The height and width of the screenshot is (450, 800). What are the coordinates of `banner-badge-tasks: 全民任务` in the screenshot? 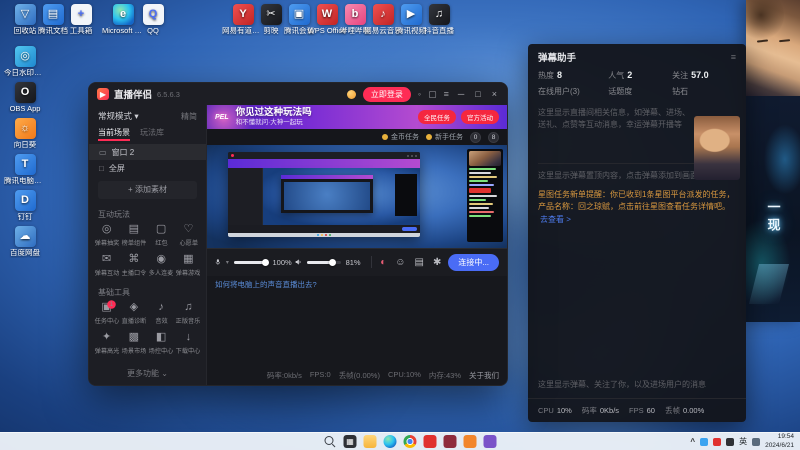 It's located at (437, 117).